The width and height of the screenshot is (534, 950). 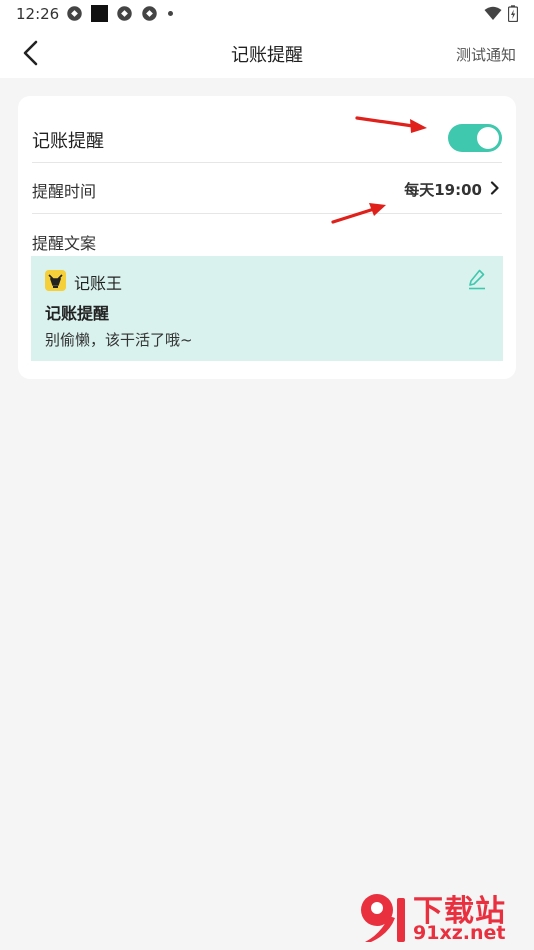 What do you see at coordinates (443, 190) in the screenshot?
I see `reminder-time-value: 每天19:00` at bounding box center [443, 190].